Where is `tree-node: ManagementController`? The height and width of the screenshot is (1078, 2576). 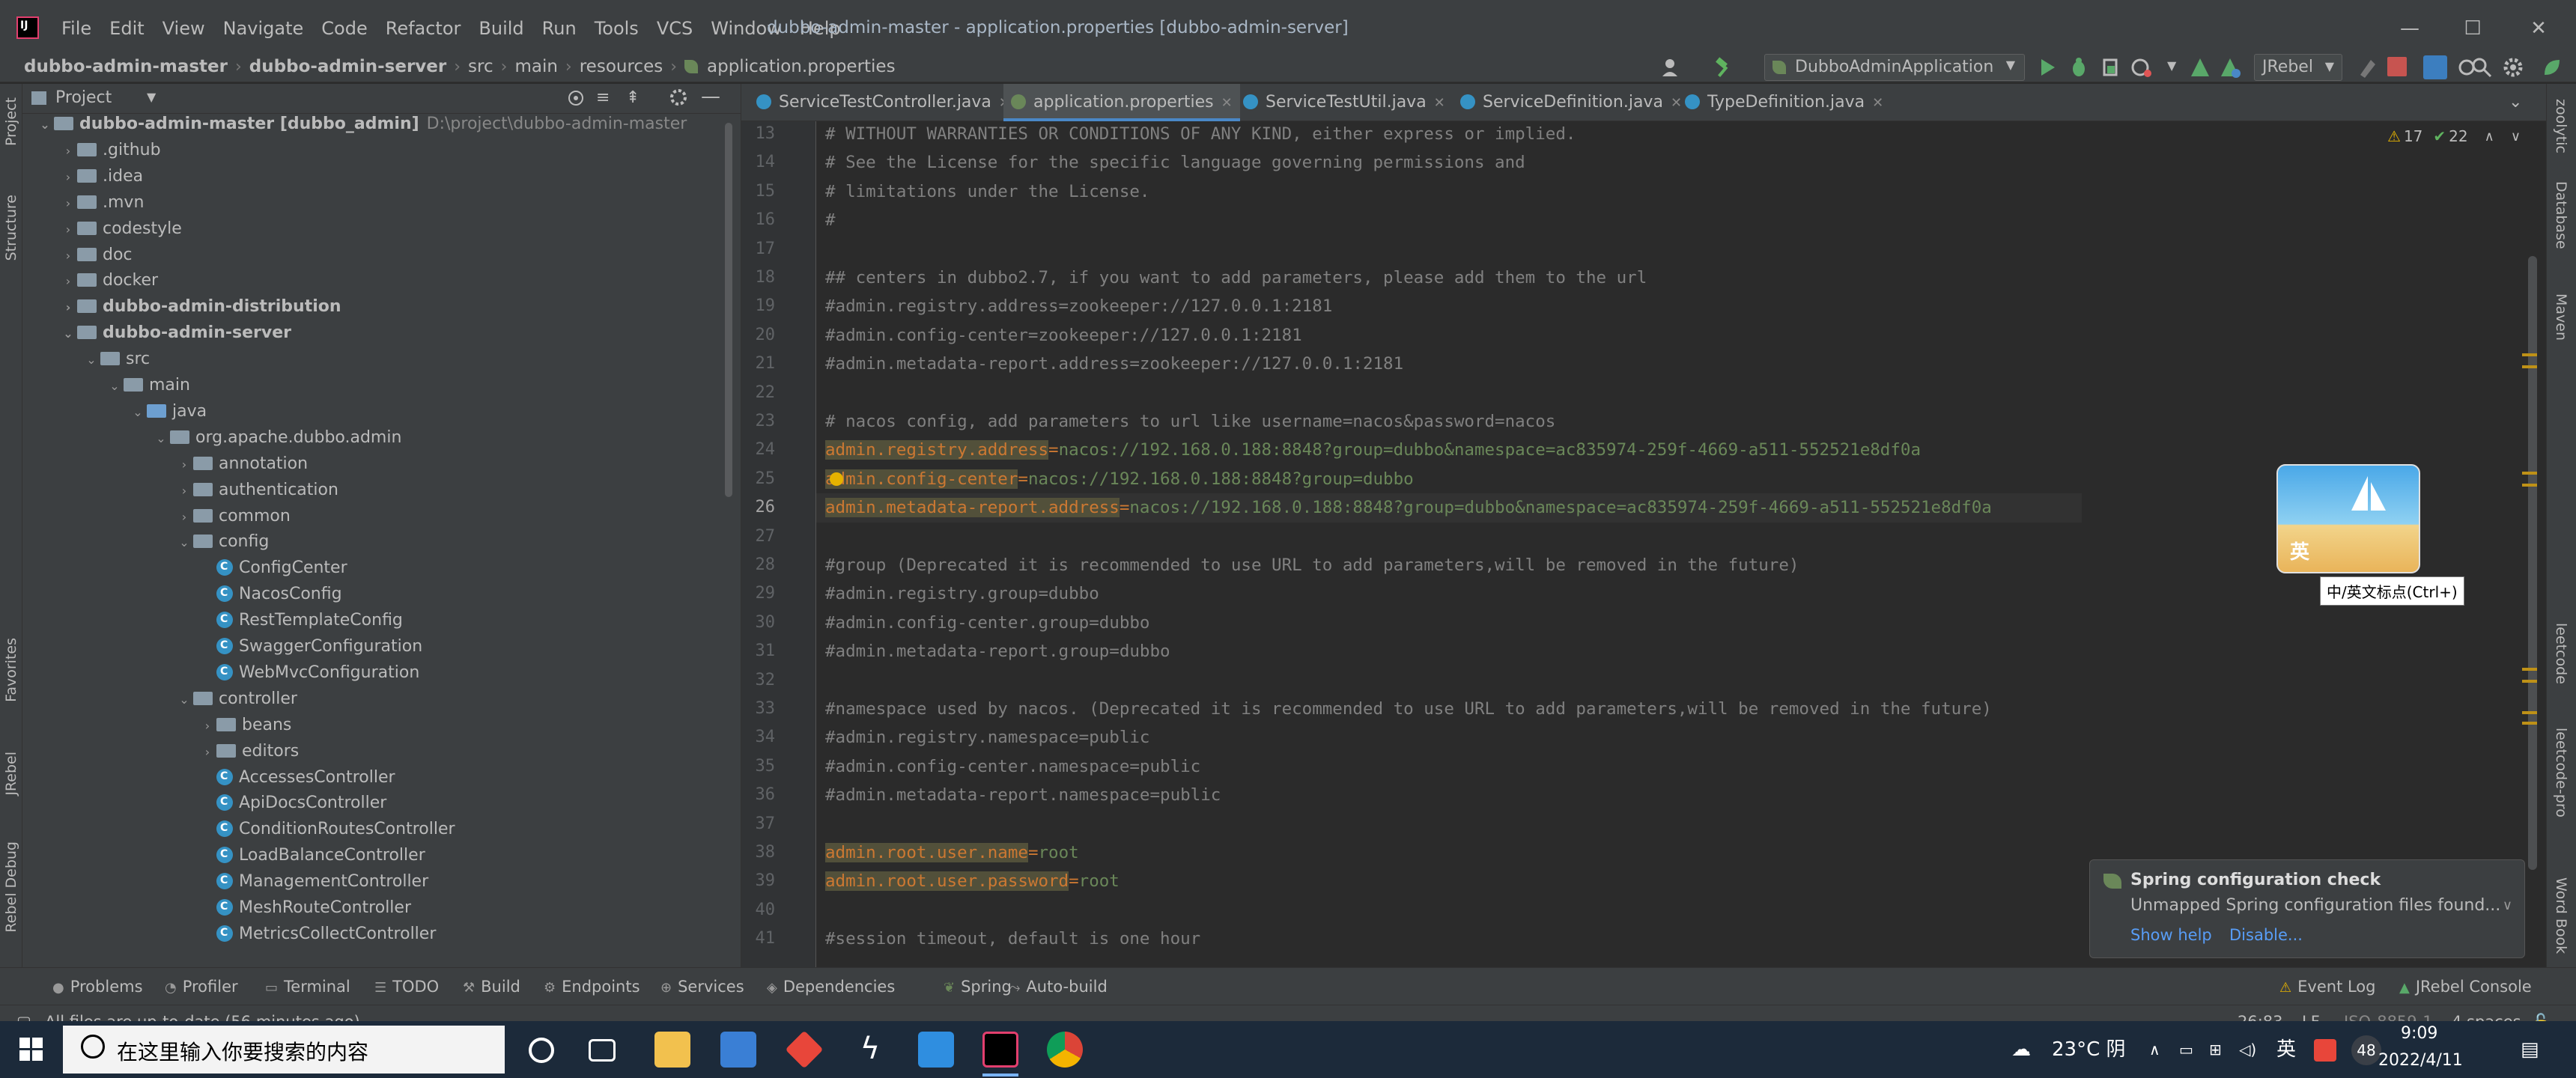
tree-node: ManagementController is located at coordinates (313, 881).